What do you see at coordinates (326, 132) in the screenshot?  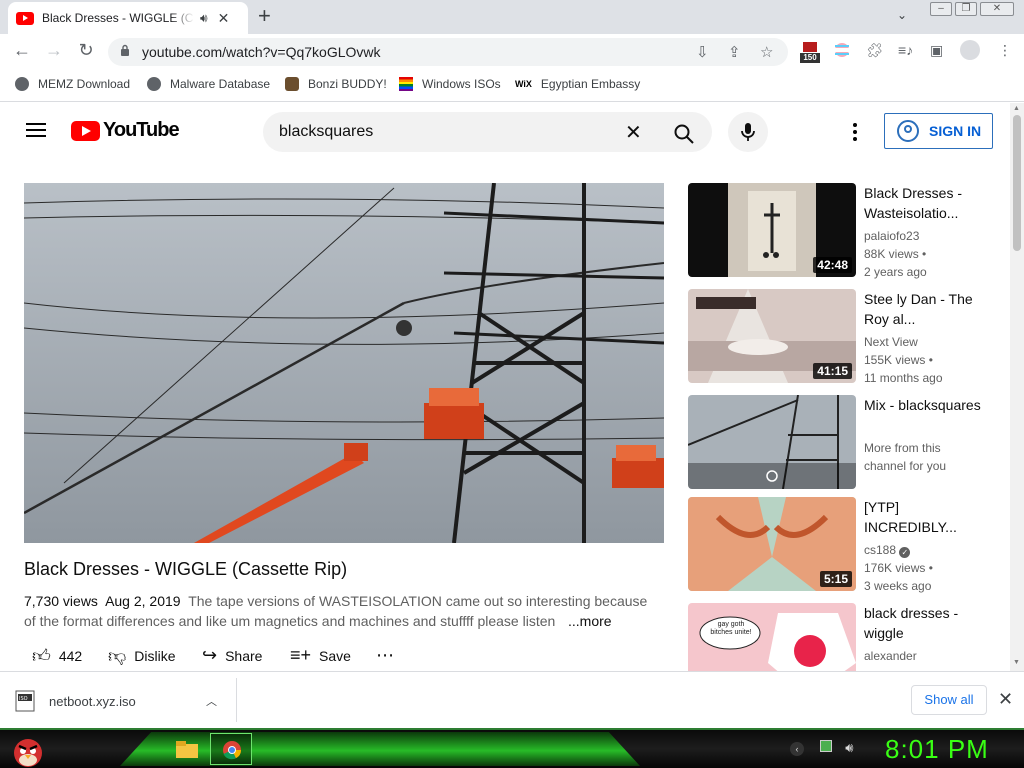 I see `search-input: blacksquares` at bounding box center [326, 132].